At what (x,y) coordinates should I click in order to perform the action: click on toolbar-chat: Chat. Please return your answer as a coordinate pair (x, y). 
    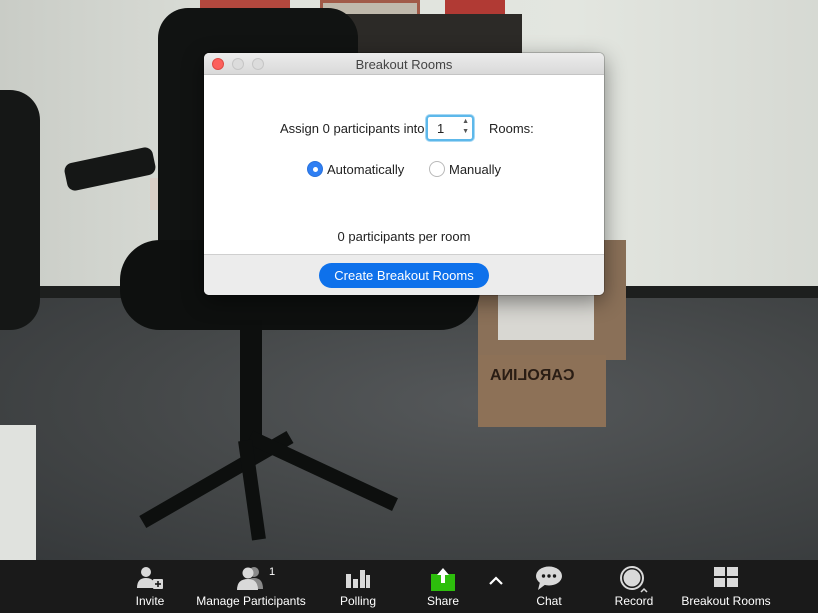
    Looking at the image, I should click on (549, 586).